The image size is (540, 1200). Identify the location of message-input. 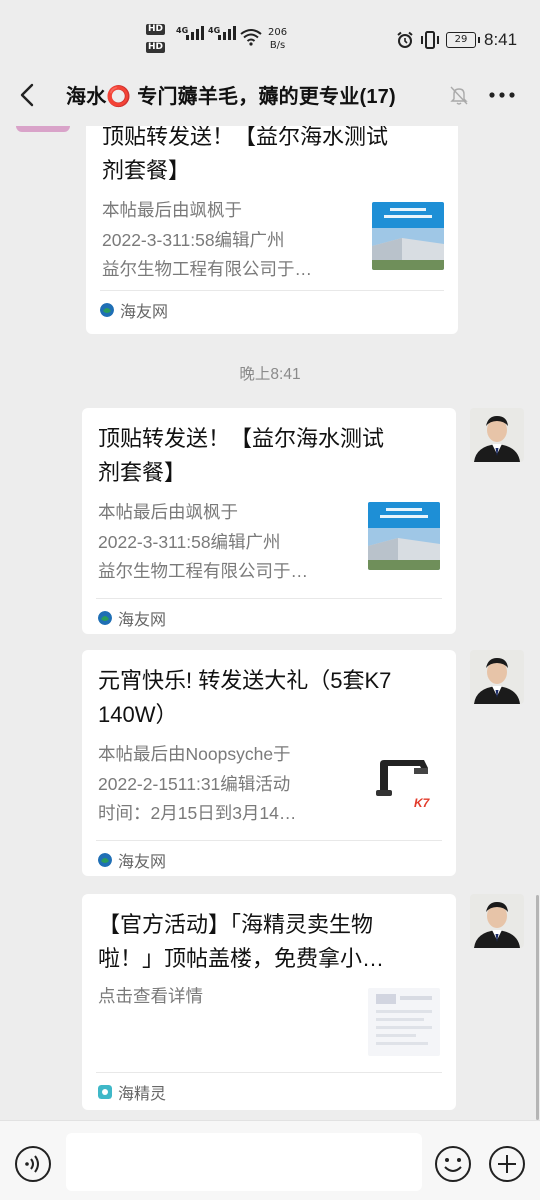
(244, 1162).